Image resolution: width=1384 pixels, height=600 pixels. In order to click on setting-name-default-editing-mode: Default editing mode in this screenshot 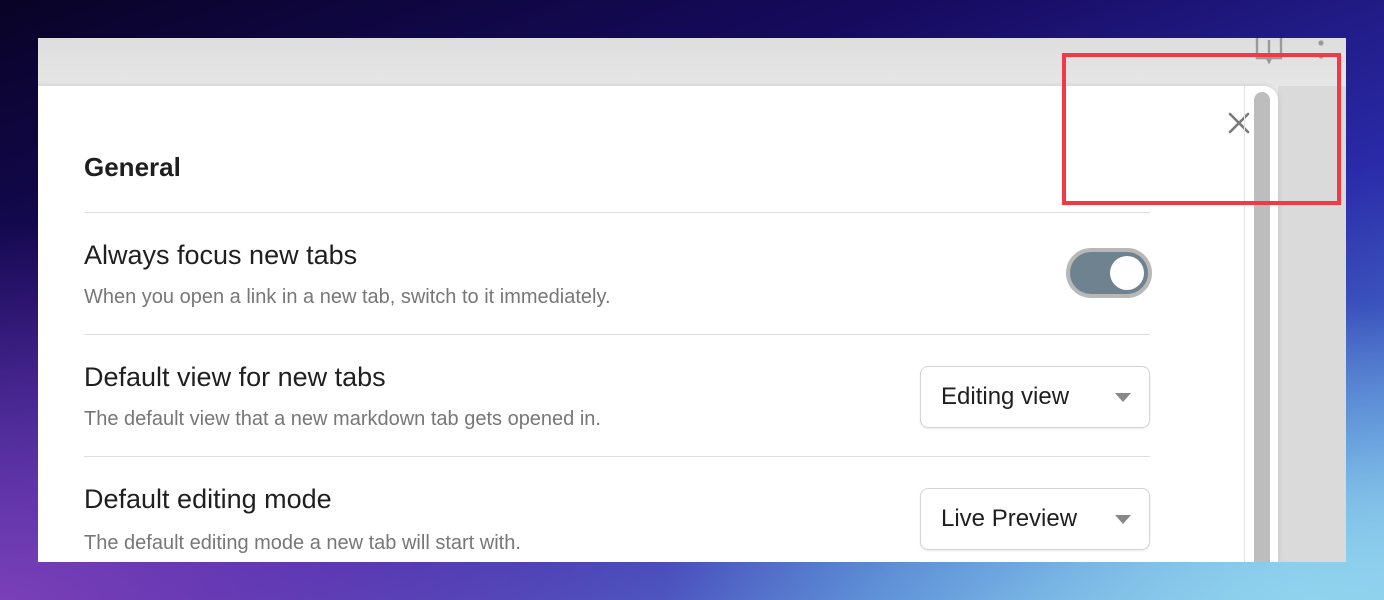, I will do `click(208, 499)`.